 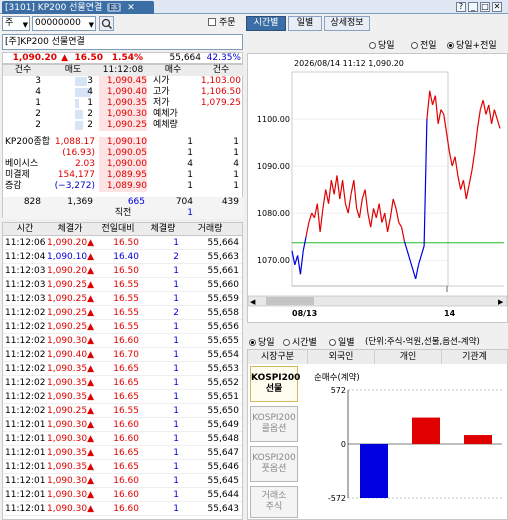 I want to click on ask-price: 1,090.25, so click(x=123, y=125).